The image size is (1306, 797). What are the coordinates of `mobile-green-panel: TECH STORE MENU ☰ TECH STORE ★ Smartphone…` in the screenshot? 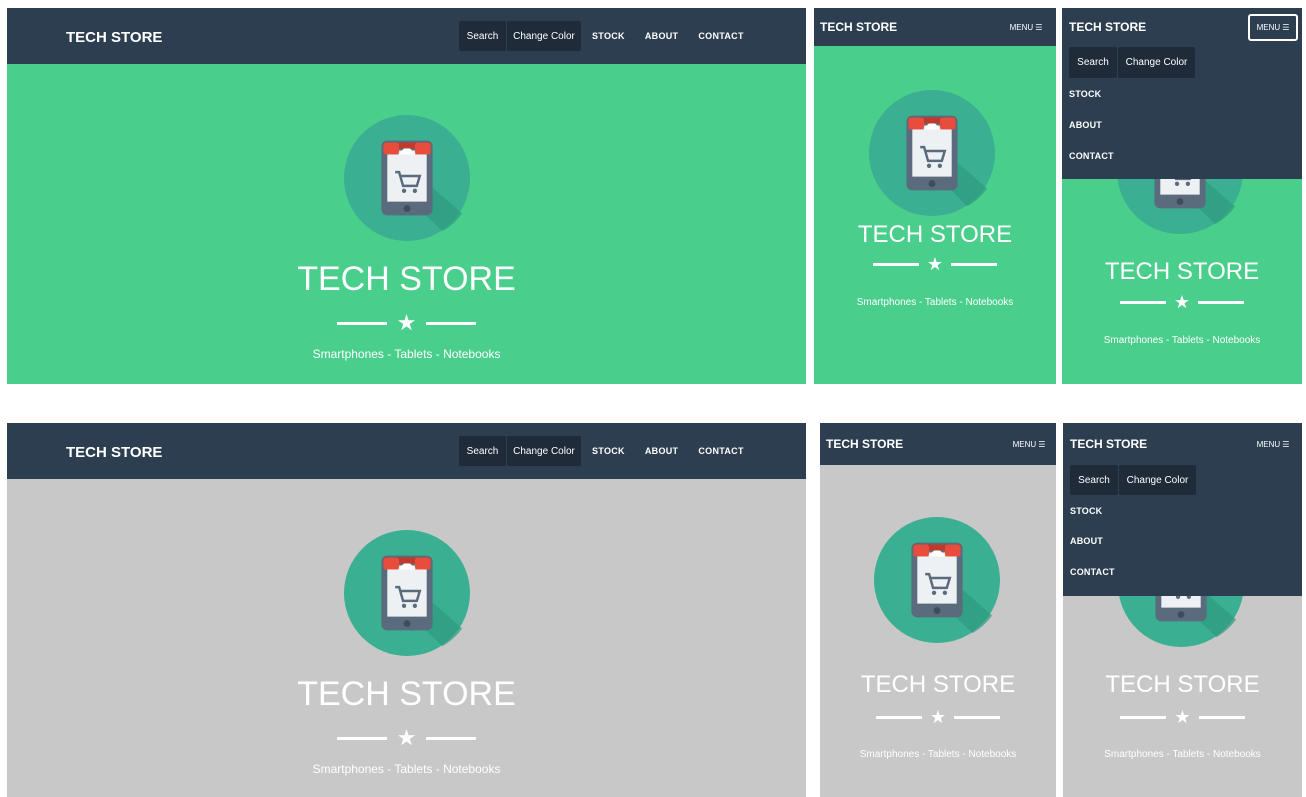 It's located at (935, 196).